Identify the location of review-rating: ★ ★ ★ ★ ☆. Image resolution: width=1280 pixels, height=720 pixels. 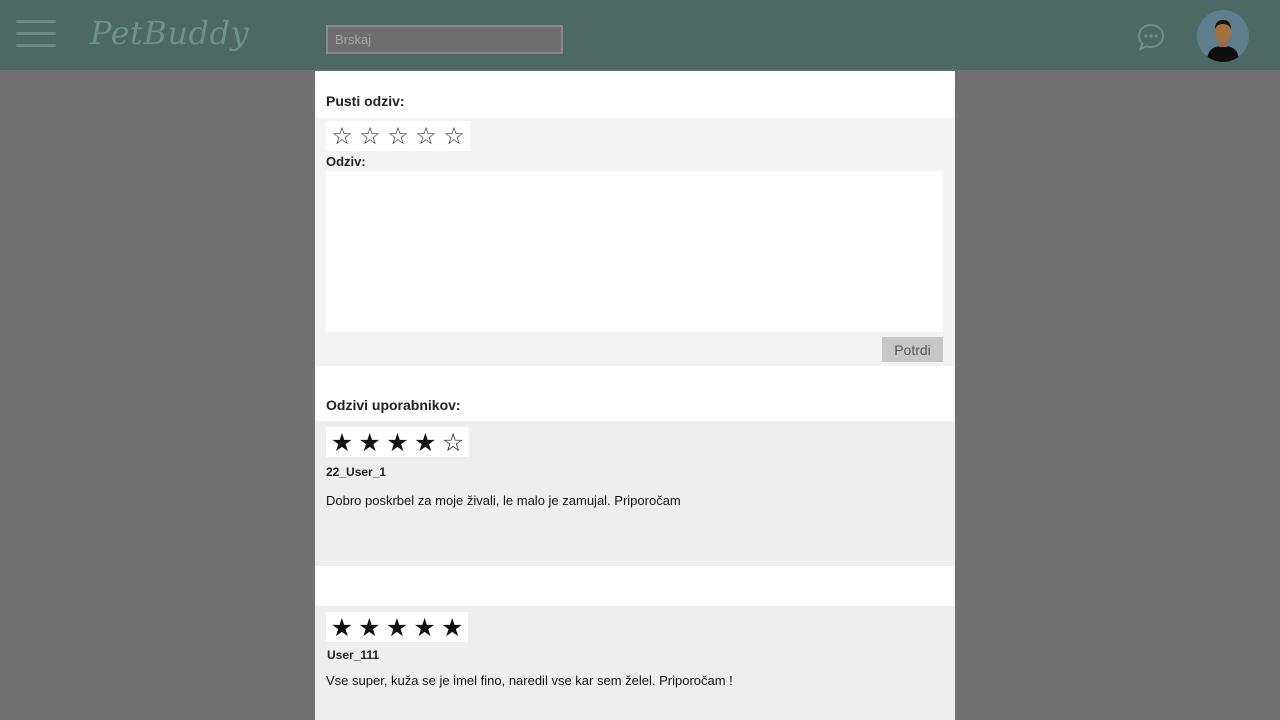
(397, 442).